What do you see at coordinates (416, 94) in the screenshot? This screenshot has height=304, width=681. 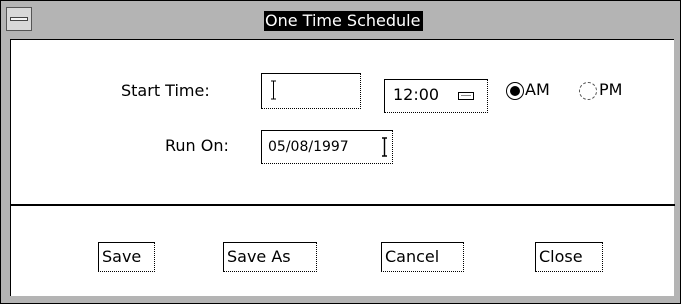 I see `time-value: 12:00` at bounding box center [416, 94].